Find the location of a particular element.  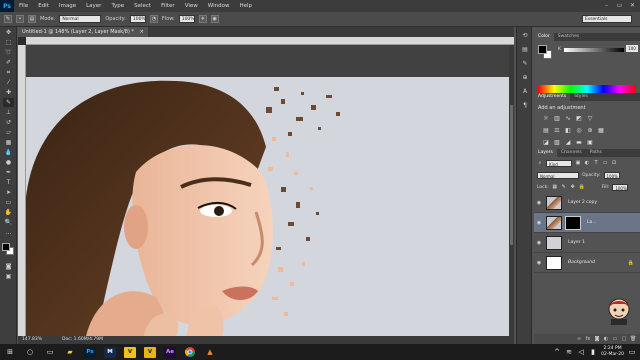

brush-size-icon: • is located at coordinates (20, 19).